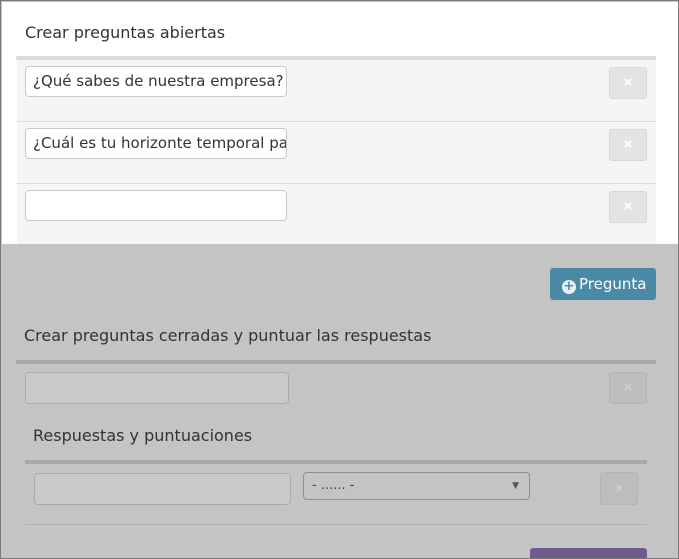 The width and height of the screenshot is (679, 559). I want to click on open-question-row: ¿Cuál es tu horizonte temporal para ×, so click(336, 153).